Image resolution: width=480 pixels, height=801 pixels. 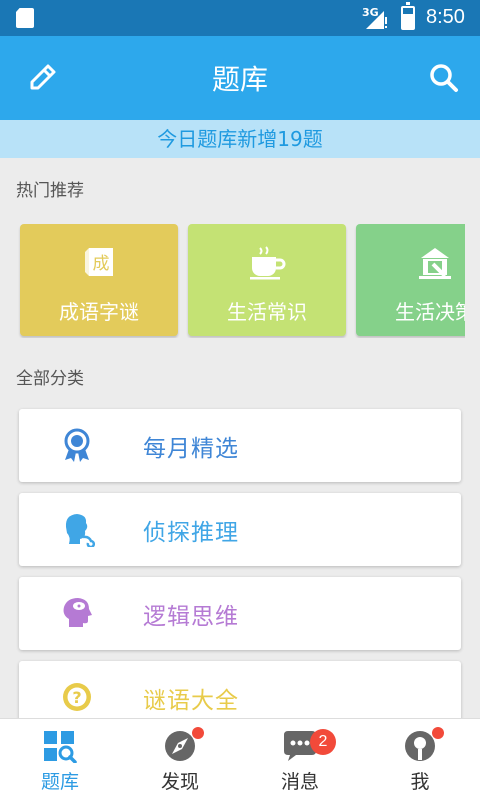 I want to click on bottom-nav: 题库 发现 2 消息 我, so click(x=240, y=759).